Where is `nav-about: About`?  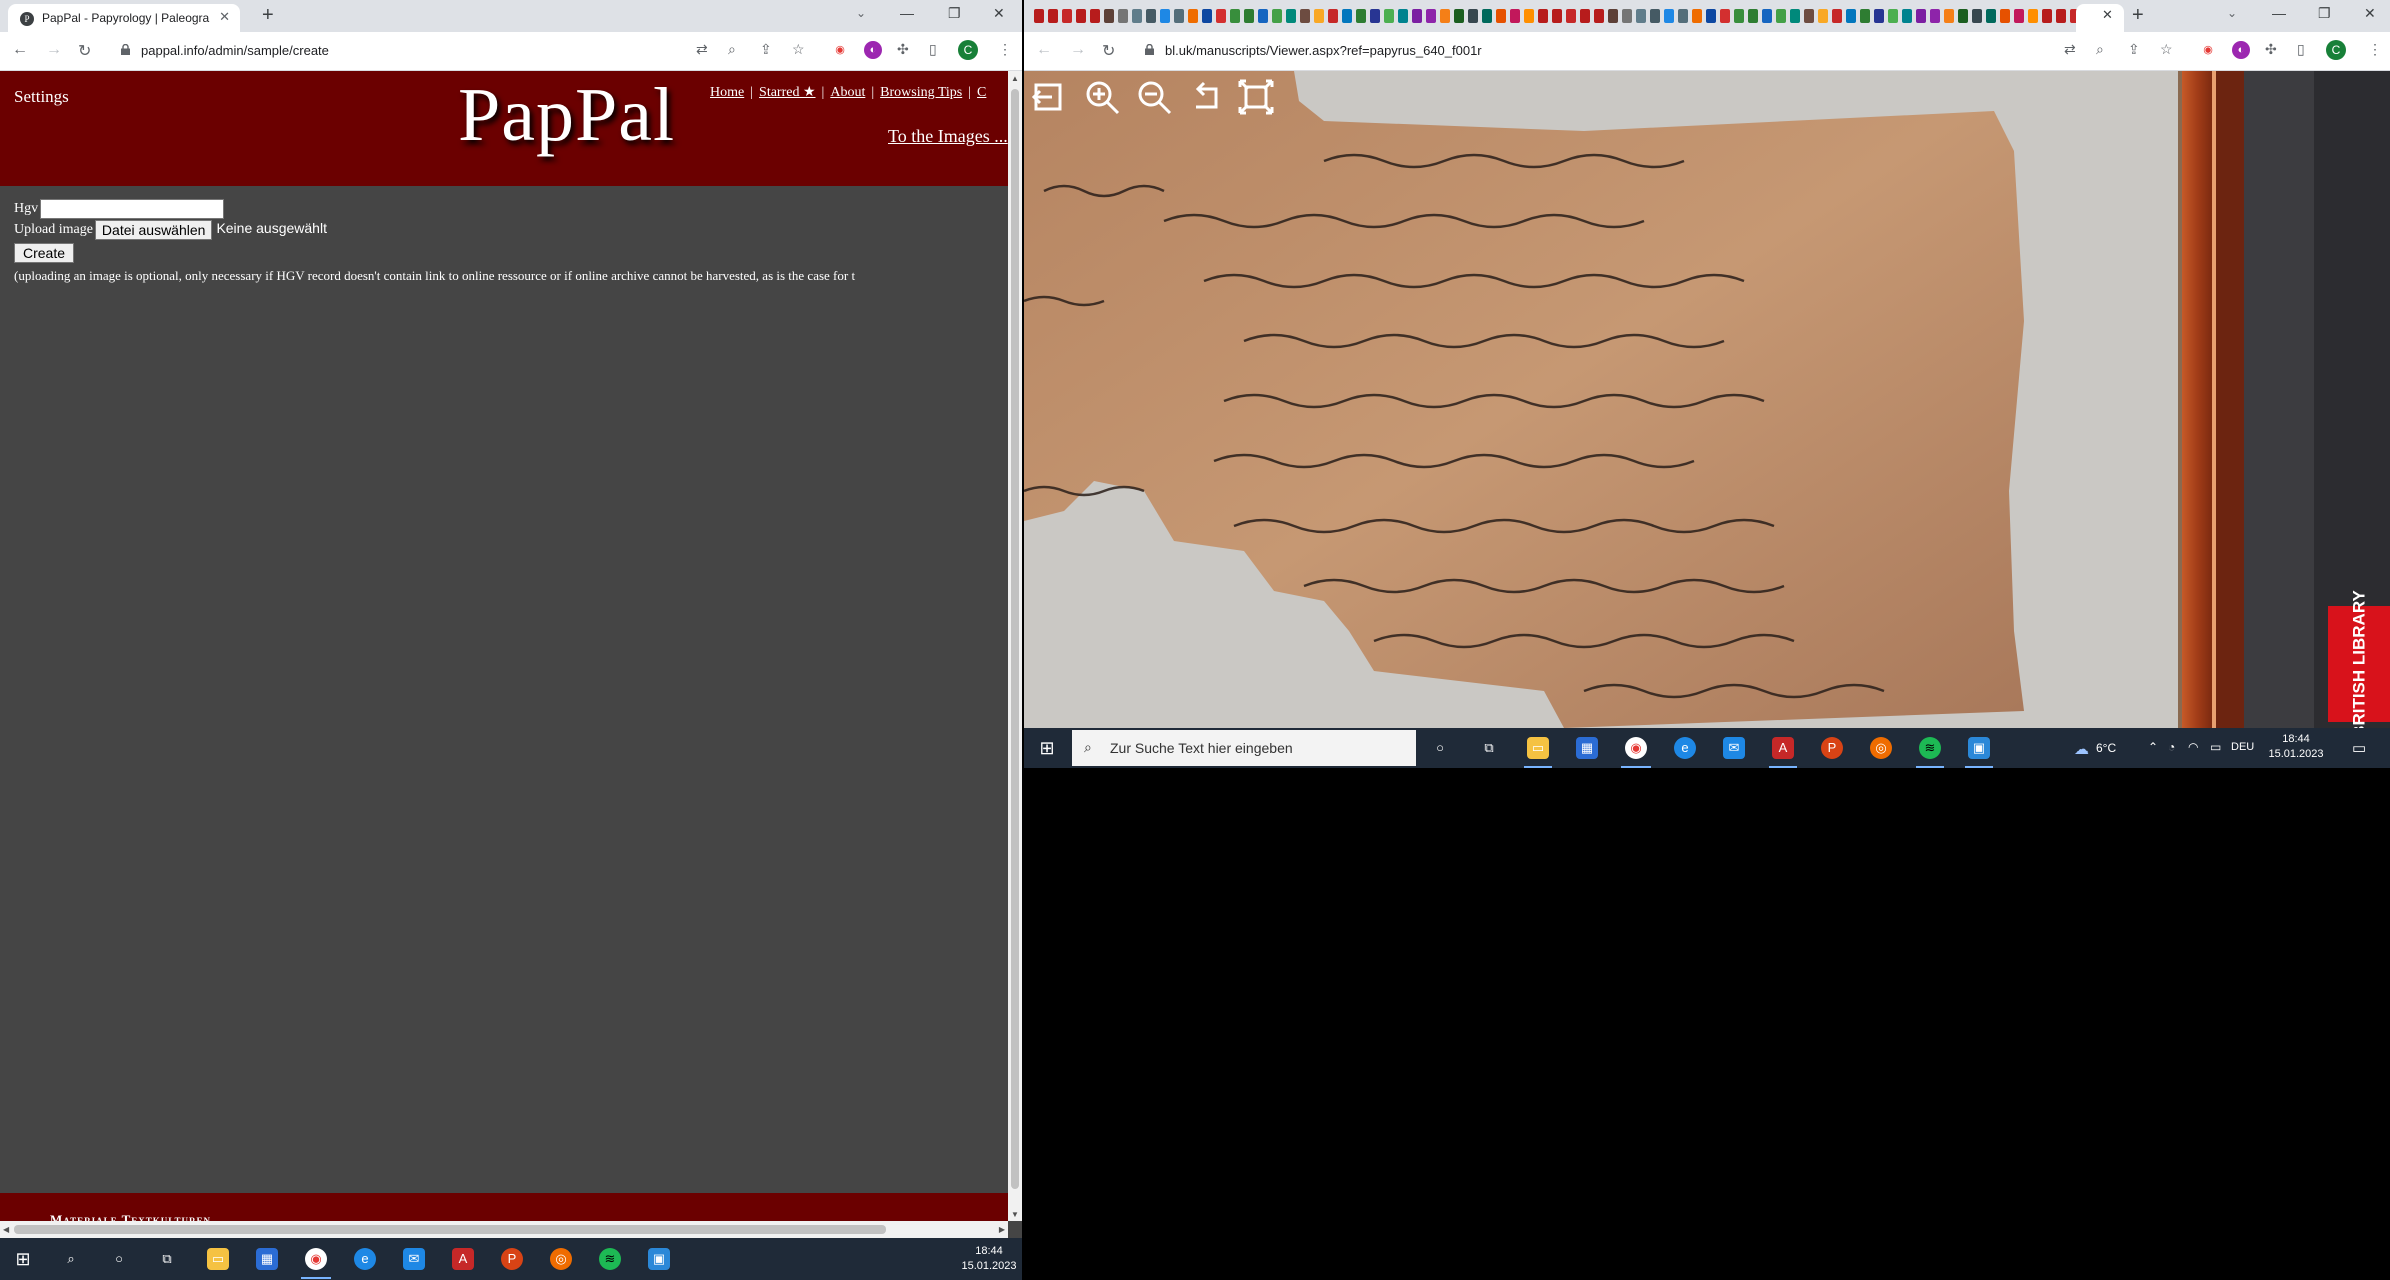 nav-about: About is located at coordinates (847, 92).